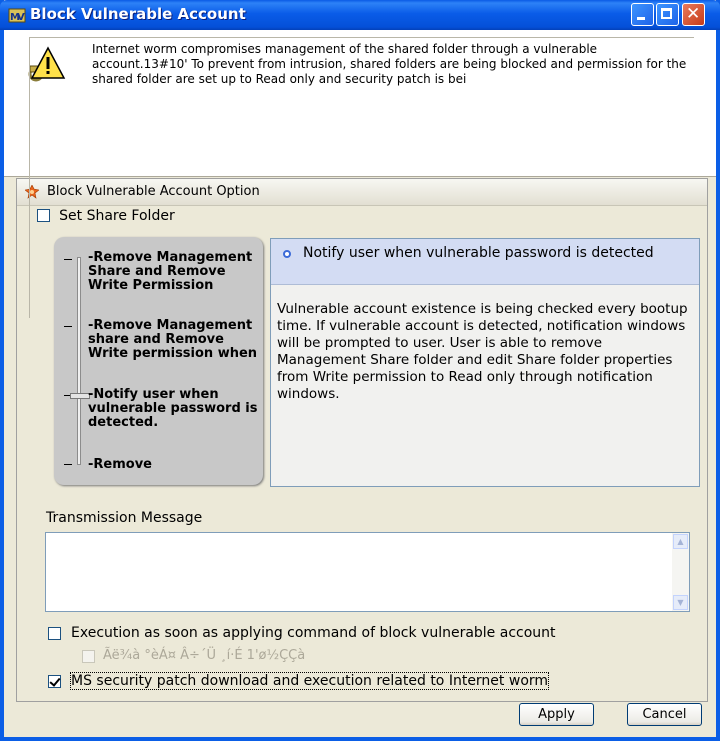 The height and width of the screenshot is (741, 720). What do you see at coordinates (360, 15) in the screenshot?
I see `title-bar: M V Block Vulnerable Account ✕` at bounding box center [360, 15].